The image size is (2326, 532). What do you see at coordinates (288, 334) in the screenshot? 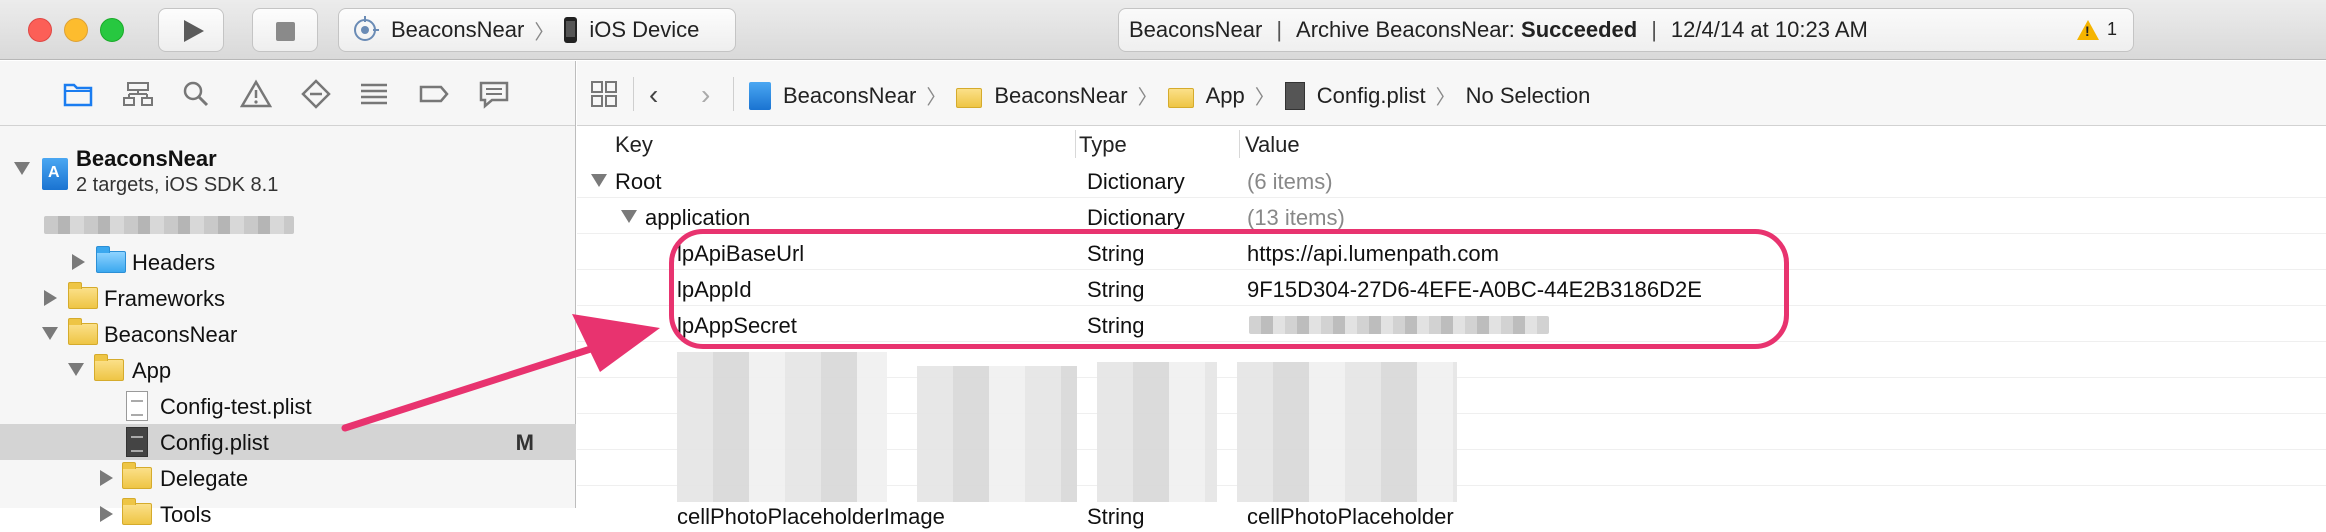
I see `nav-item-beaconsnear-group: BeaconsNear` at bounding box center [288, 334].